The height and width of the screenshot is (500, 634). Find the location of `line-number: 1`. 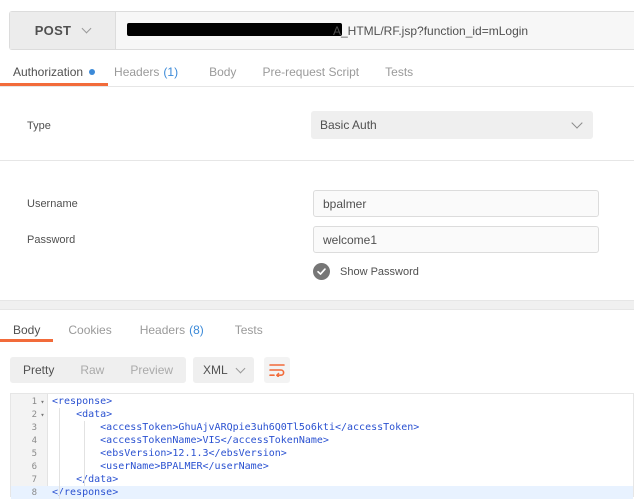

line-number: 1 is located at coordinates (34, 401).